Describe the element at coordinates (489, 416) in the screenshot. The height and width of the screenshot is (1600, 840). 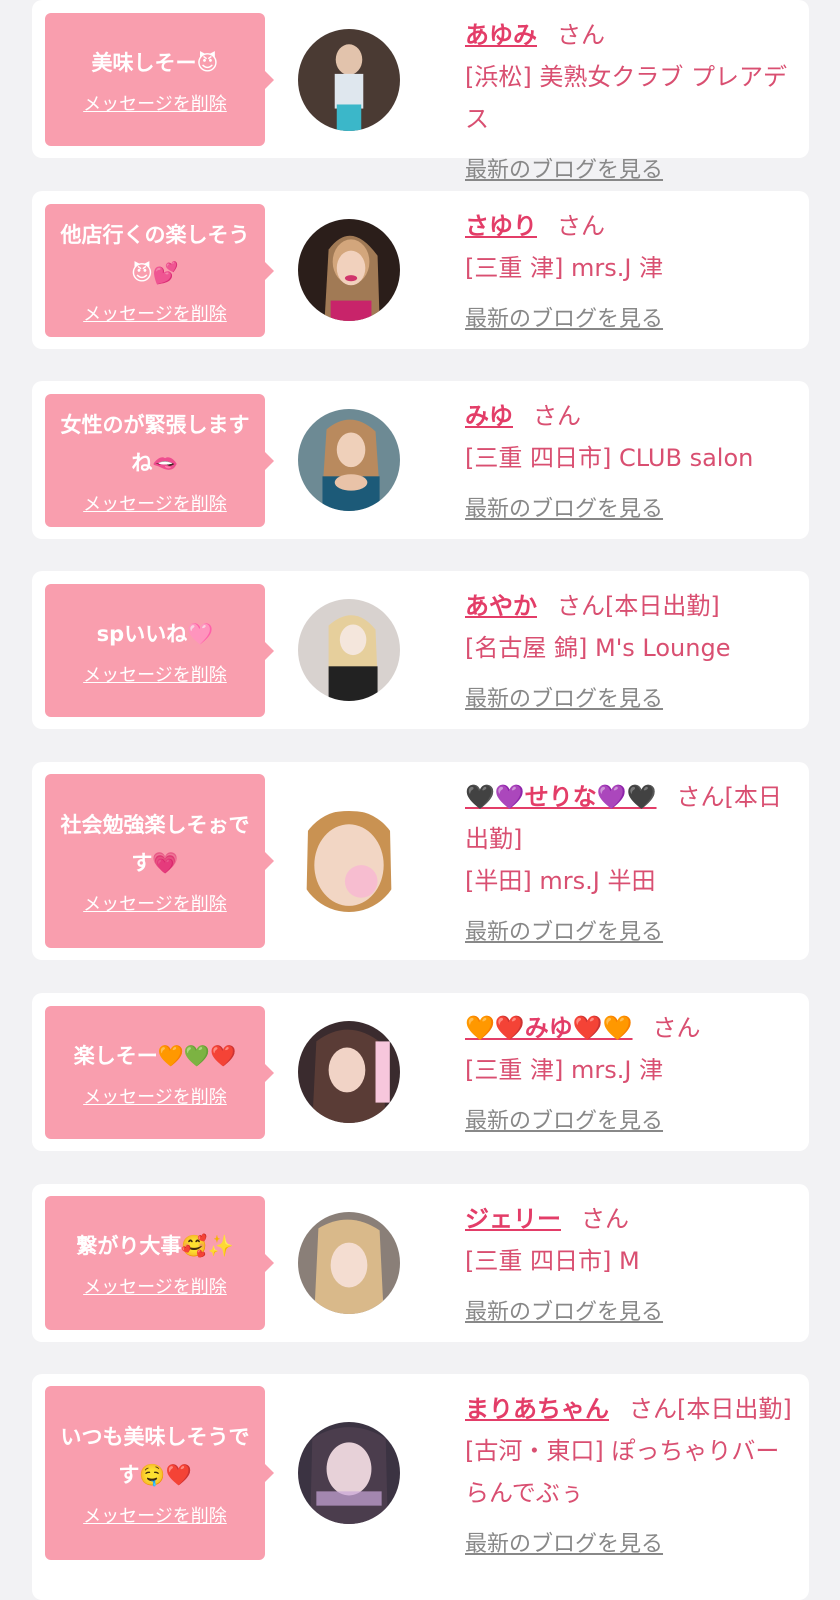
I see `profile-name-link: みゆ` at that location.